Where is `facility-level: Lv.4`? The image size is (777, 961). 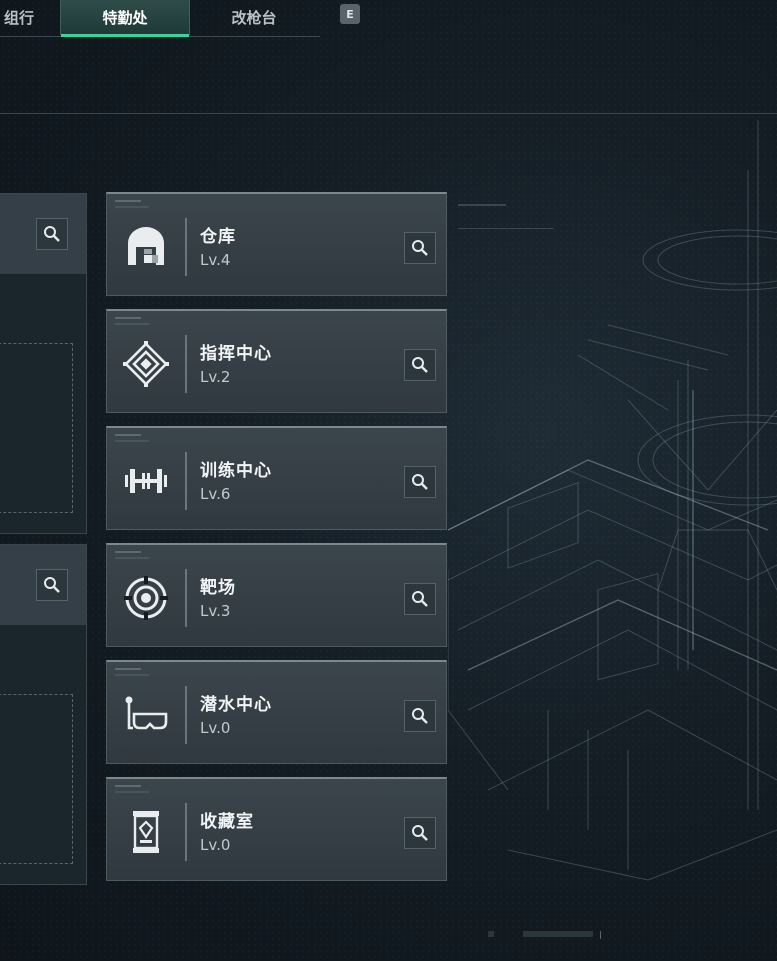 facility-level: Lv.4 is located at coordinates (215, 260).